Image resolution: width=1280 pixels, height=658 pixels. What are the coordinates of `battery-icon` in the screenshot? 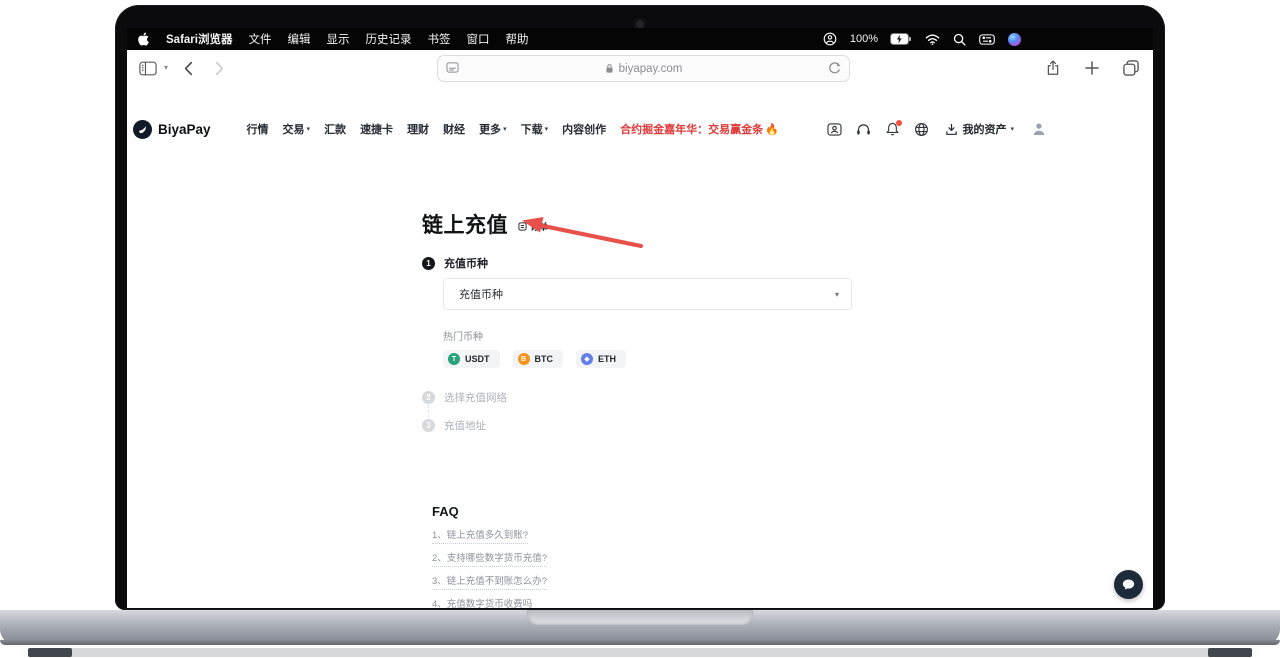 It's located at (901, 39).